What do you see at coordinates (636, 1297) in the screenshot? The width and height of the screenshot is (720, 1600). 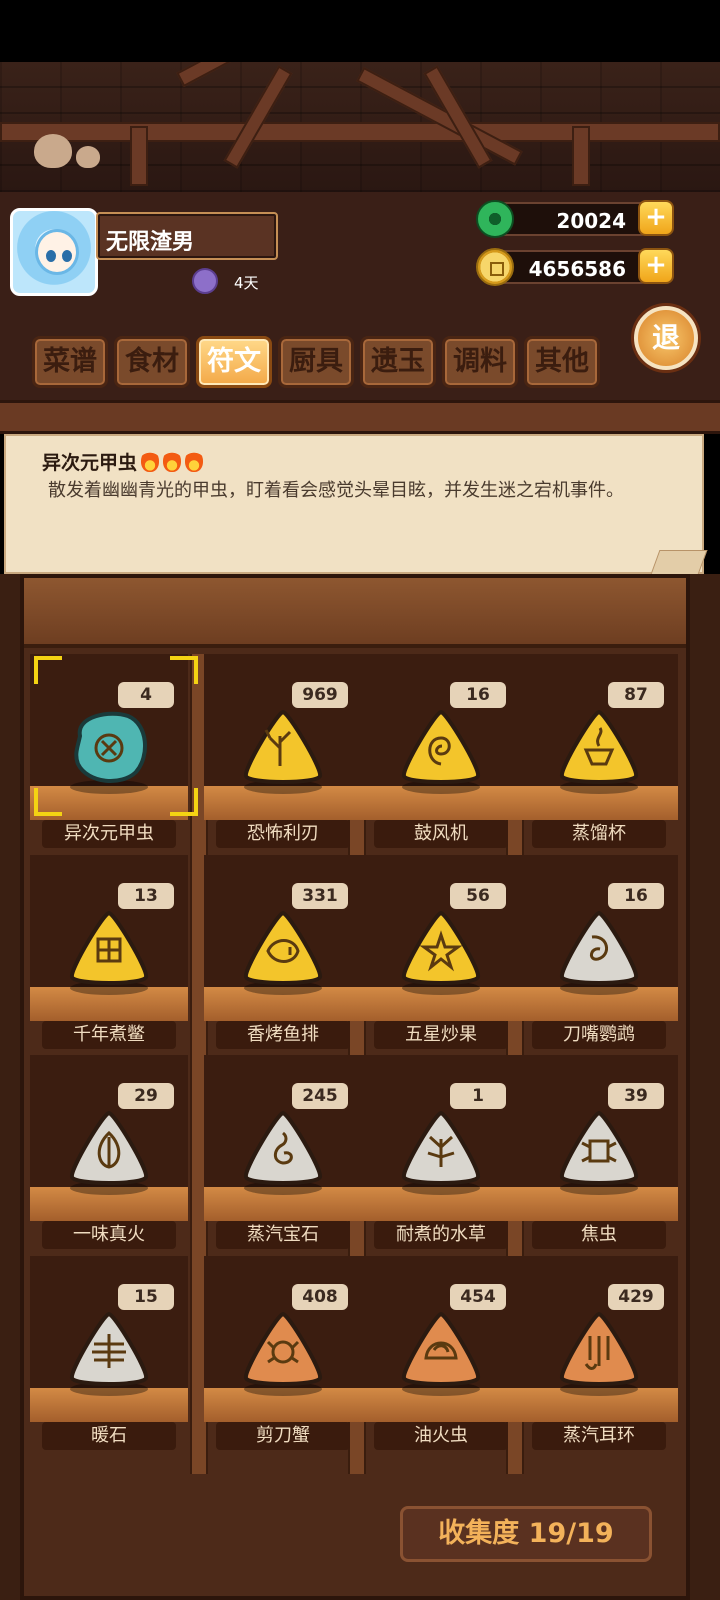 I see `item-count: 429` at bounding box center [636, 1297].